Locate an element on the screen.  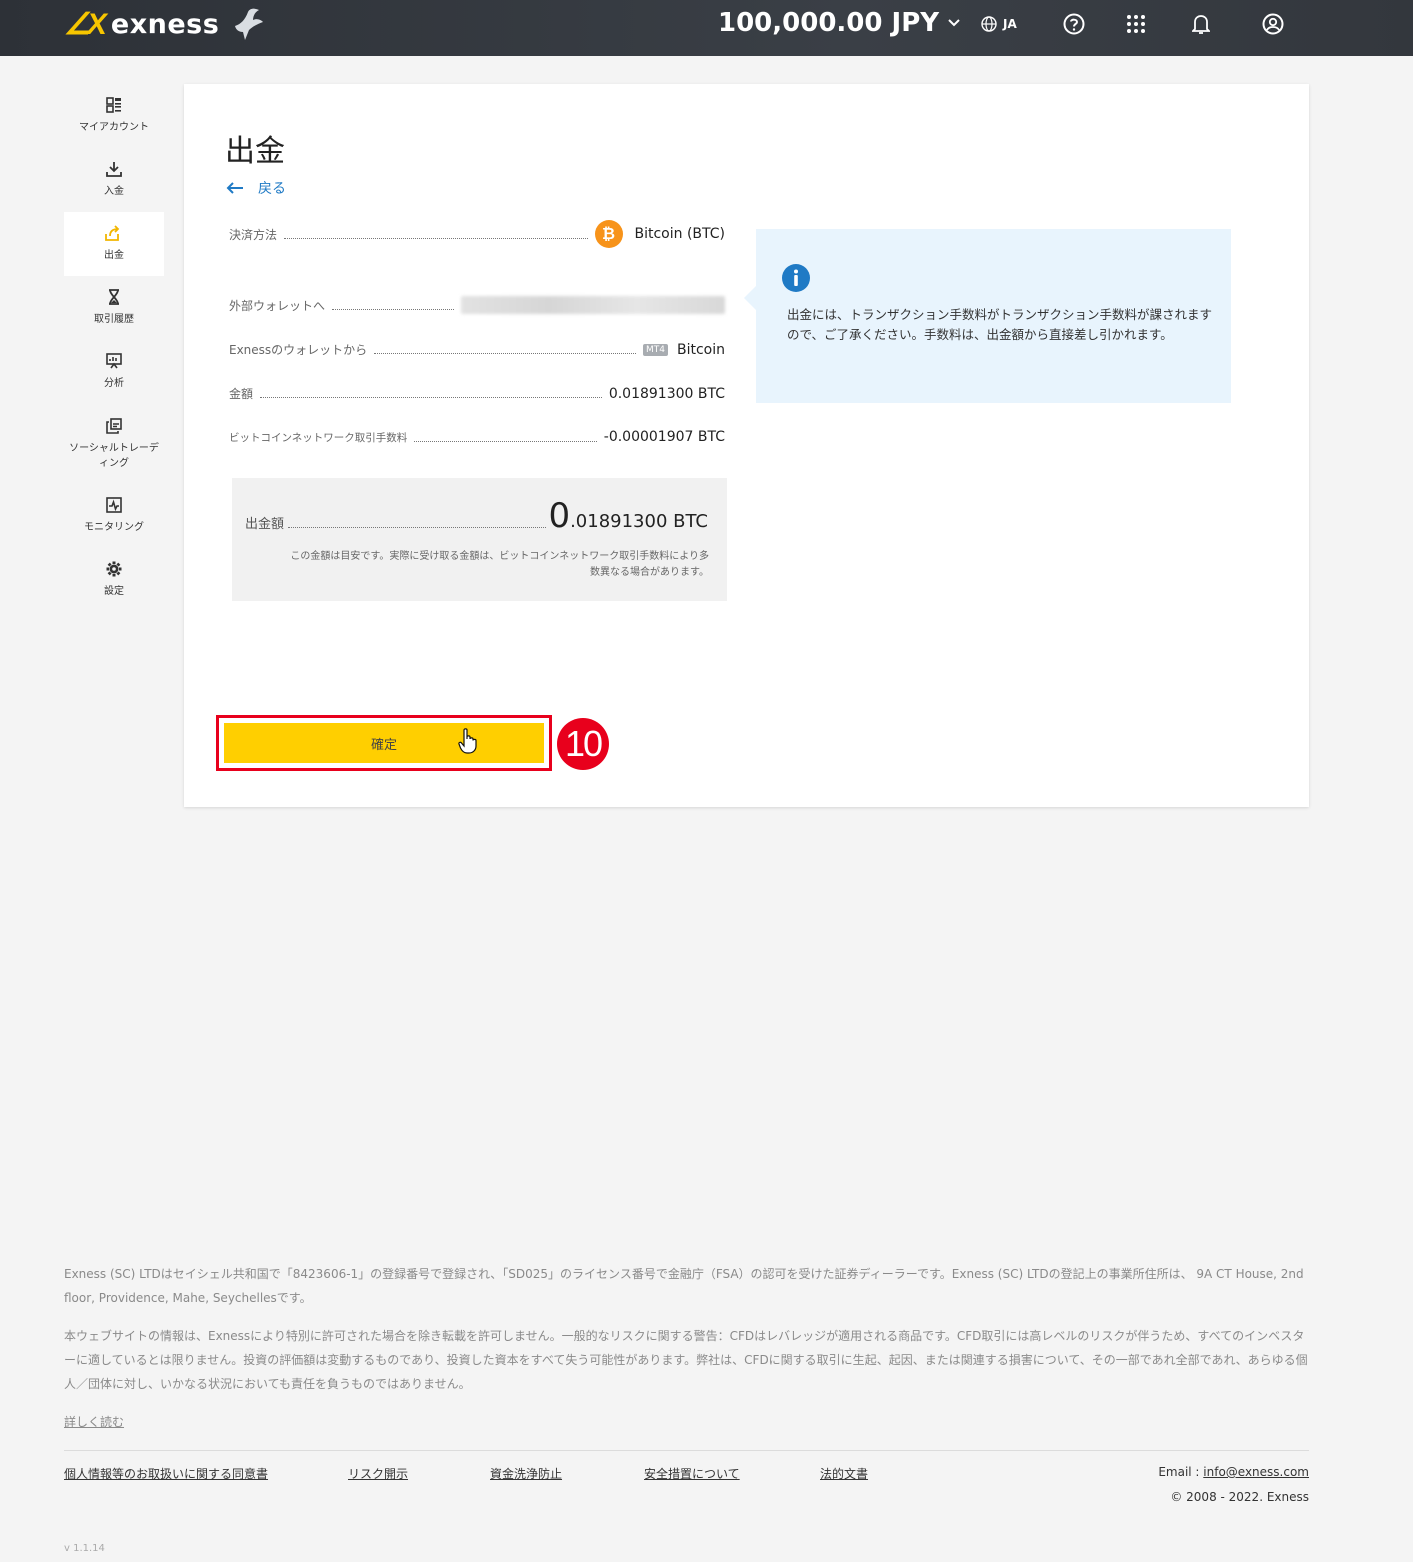
sidebar-item-withdraw: 出金 is located at coordinates (114, 244).